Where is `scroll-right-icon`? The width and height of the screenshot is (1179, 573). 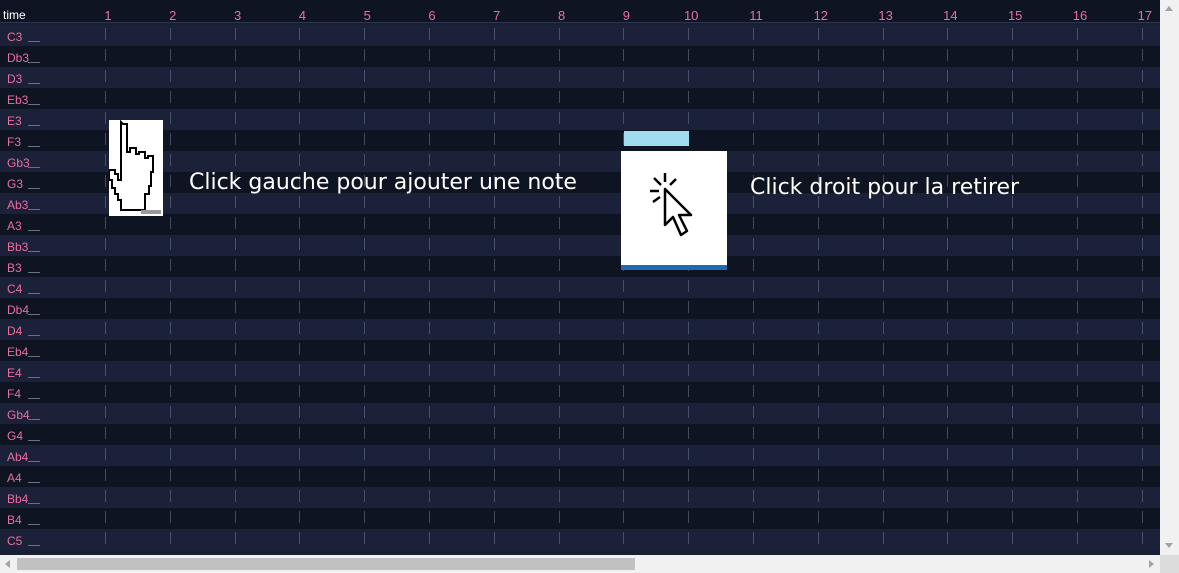
scroll-right-icon is located at coordinates (1151, 564).